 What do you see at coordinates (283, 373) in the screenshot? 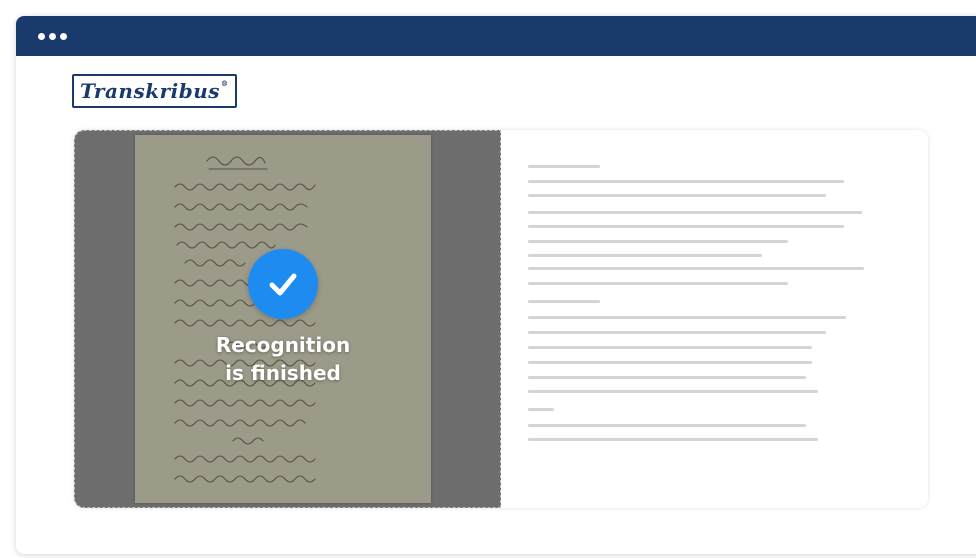
I see `status-line-2: is finished` at bounding box center [283, 373].